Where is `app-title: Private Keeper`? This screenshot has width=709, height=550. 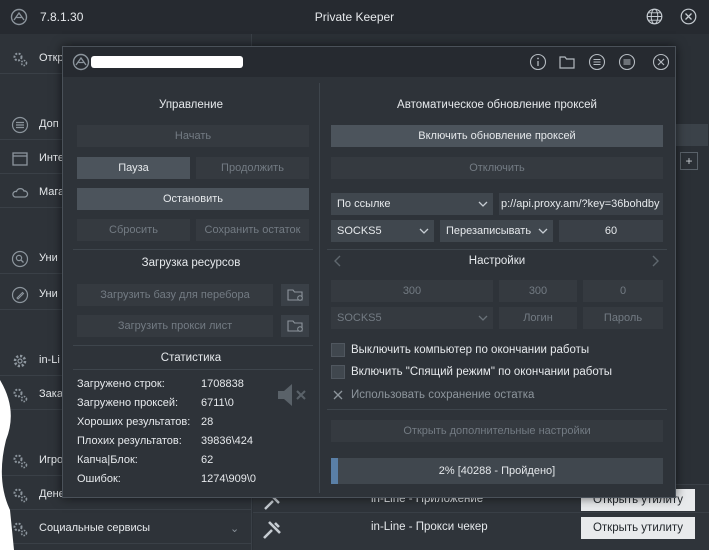
app-title: Private Keeper is located at coordinates (354, 17).